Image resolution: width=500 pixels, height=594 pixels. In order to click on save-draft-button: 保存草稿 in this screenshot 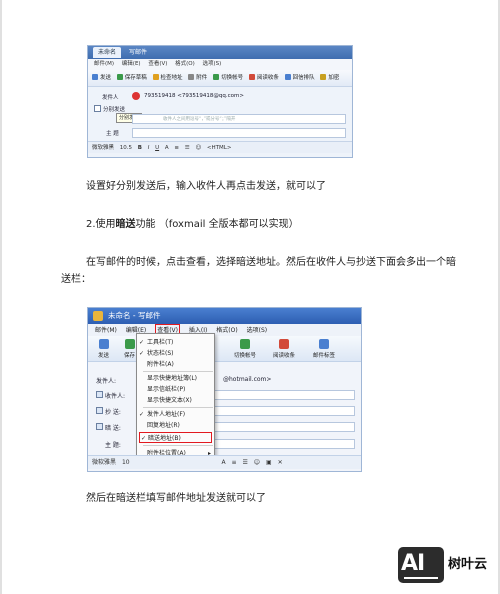, I will do `click(131, 78)`.